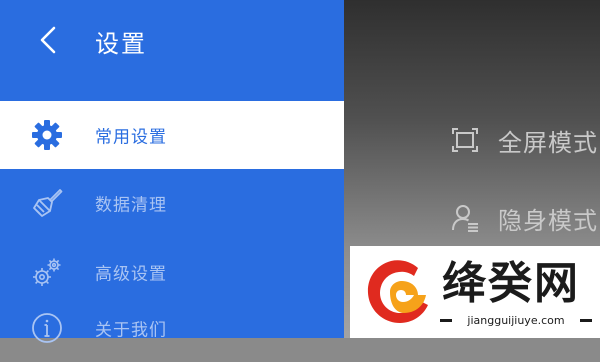 The height and width of the screenshot is (362, 600). Describe the element at coordinates (131, 205) in the screenshot. I see `menu-item-label: 数据清理` at that location.